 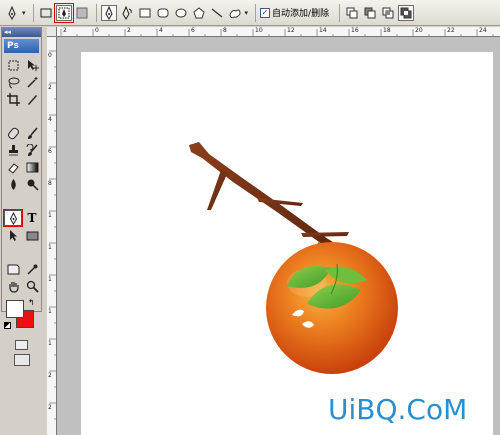 What do you see at coordinates (50, 183) in the screenshot?
I see `ruler-v-label: 8` at bounding box center [50, 183].